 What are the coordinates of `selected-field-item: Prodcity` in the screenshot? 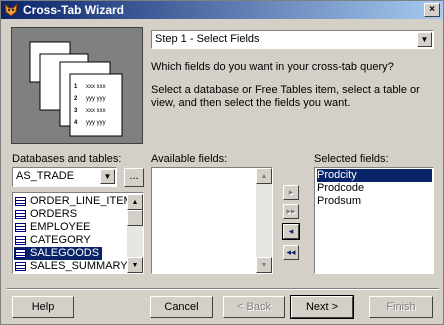 It's located at (374, 175).